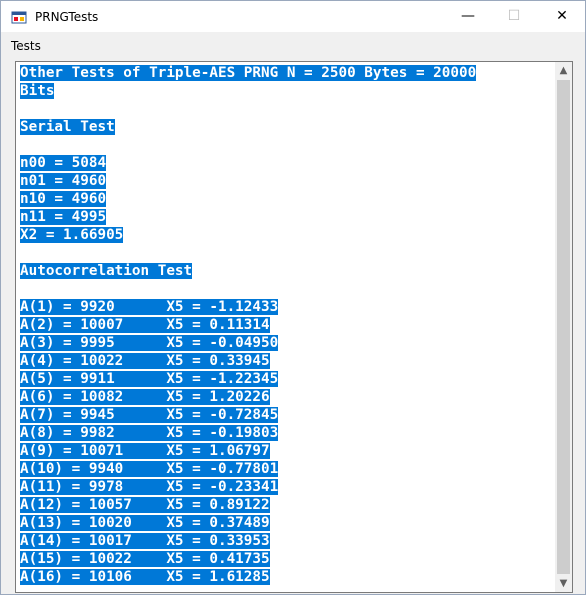  I want to click on output-line: A(2) = 10007 X5 = 0.11314, so click(286, 325).